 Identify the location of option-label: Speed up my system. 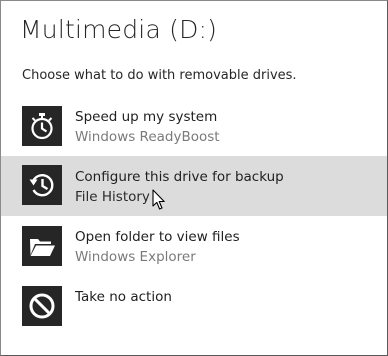
(146, 117).